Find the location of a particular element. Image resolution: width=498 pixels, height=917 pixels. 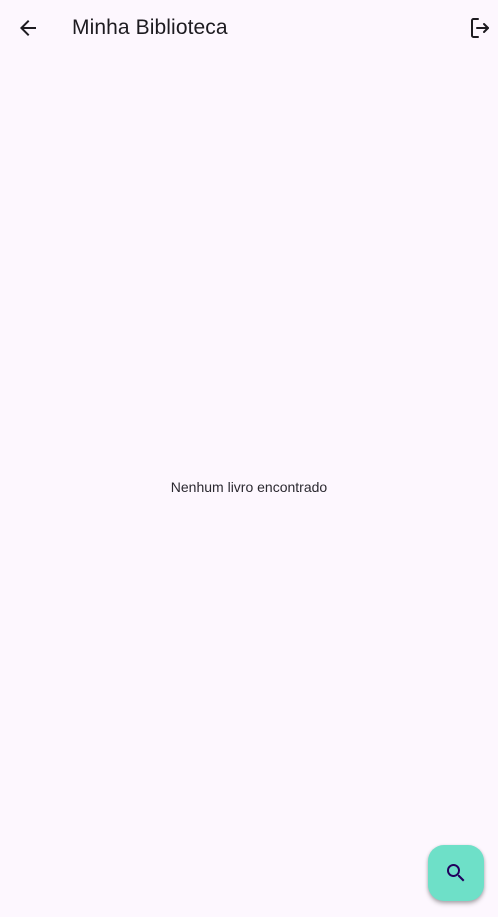

page-title: Minha Biblioteca is located at coordinates (150, 27).